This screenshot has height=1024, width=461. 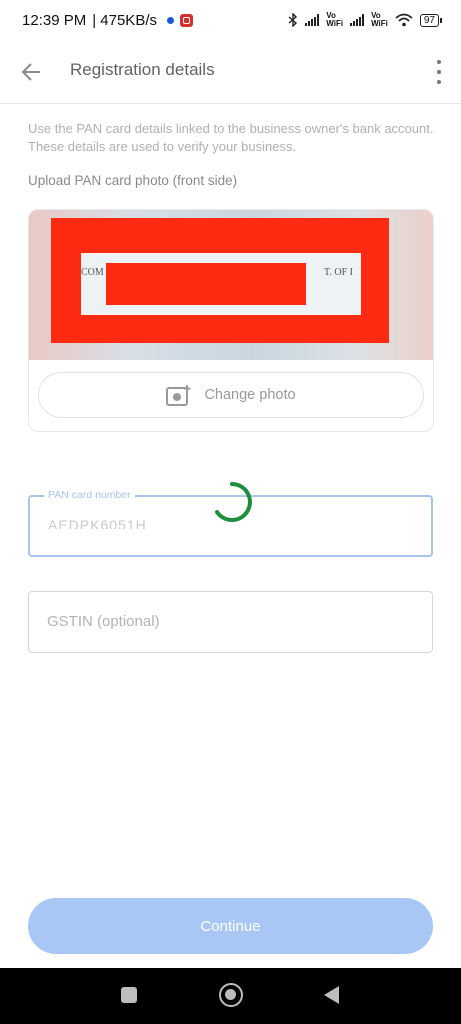 What do you see at coordinates (92, 272) in the screenshot?
I see `card-text-left: COM` at bounding box center [92, 272].